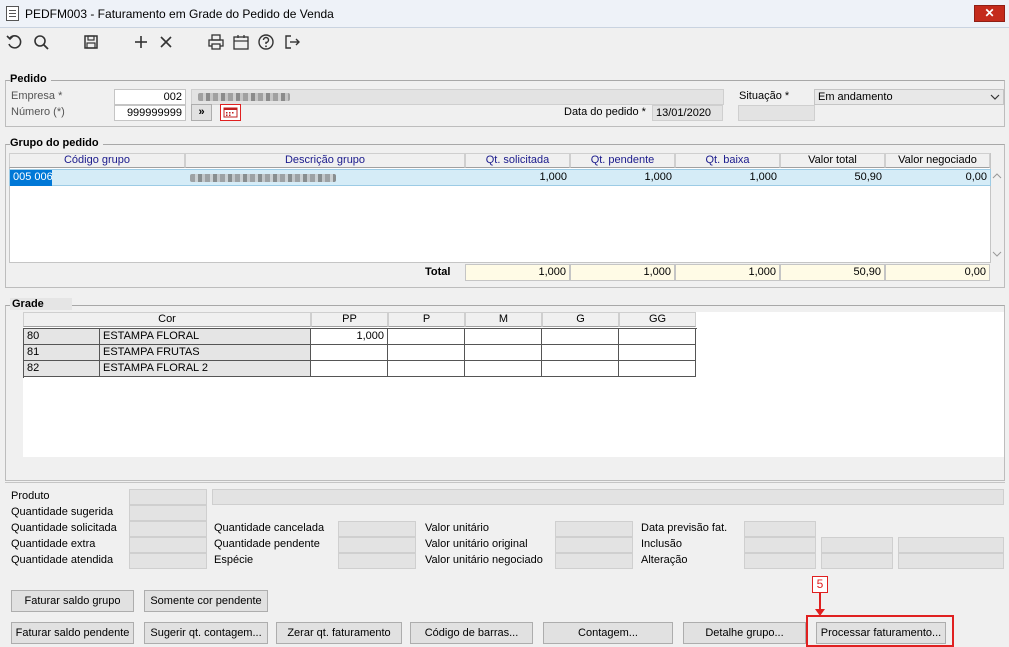 This screenshot has width=1009, height=647. Describe the element at coordinates (62, 369) in the screenshot. I see `grade-row-code: 82` at that location.